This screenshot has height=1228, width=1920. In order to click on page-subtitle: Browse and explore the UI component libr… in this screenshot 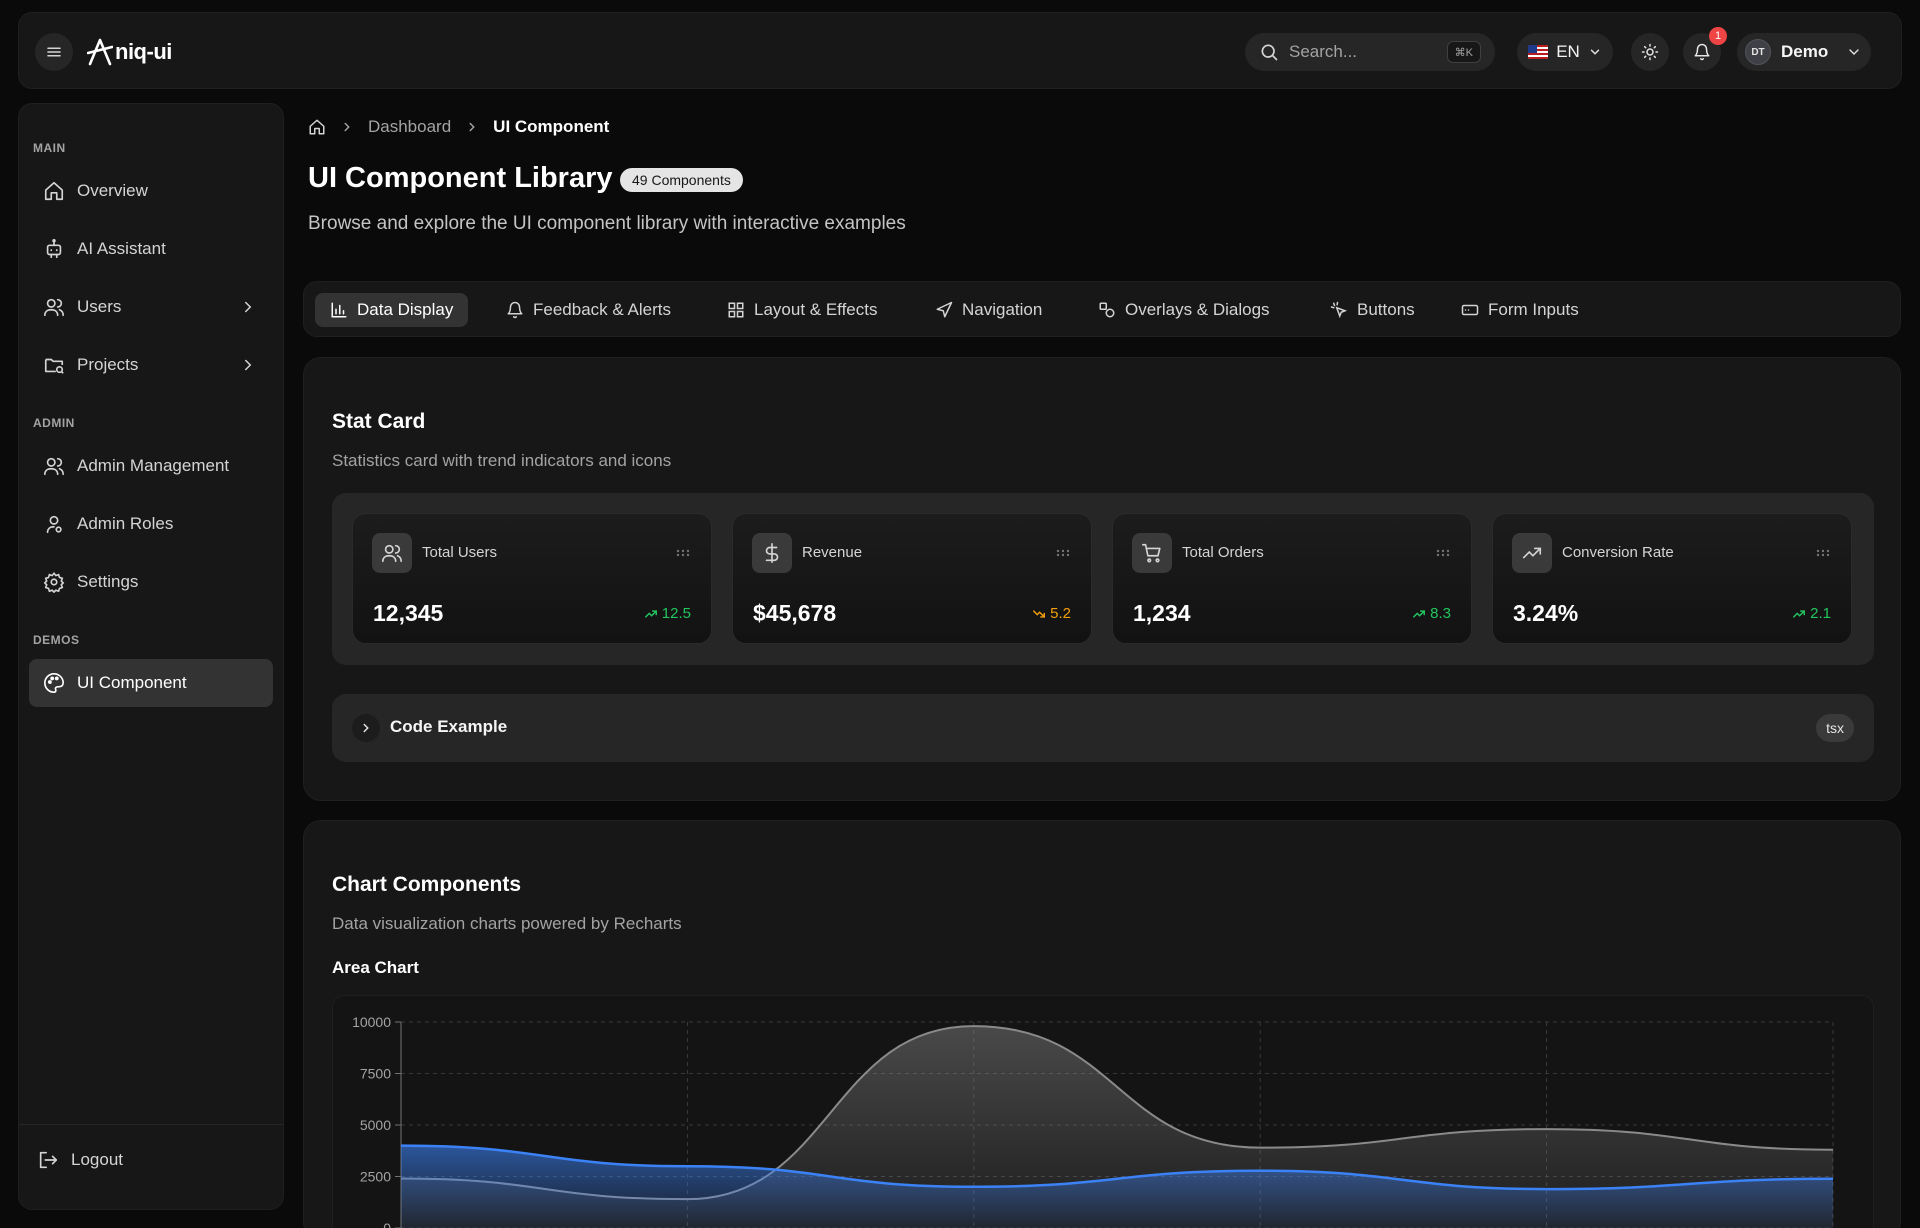, I will do `click(607, 223)`.